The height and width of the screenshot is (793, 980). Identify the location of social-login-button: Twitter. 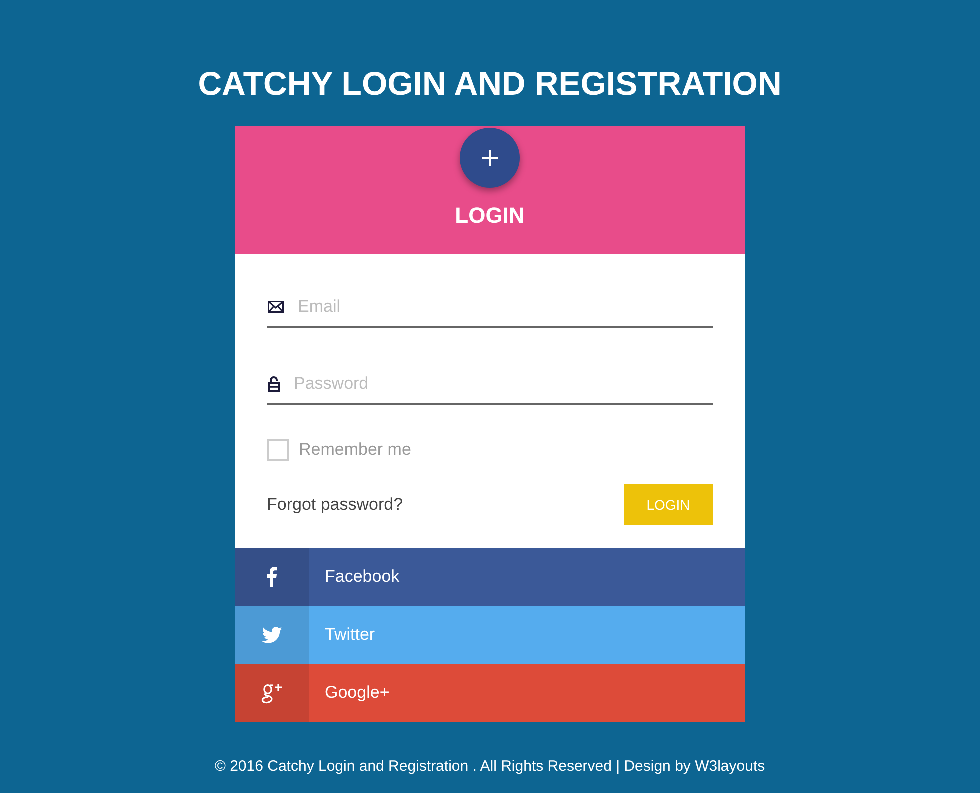
(490, 635).